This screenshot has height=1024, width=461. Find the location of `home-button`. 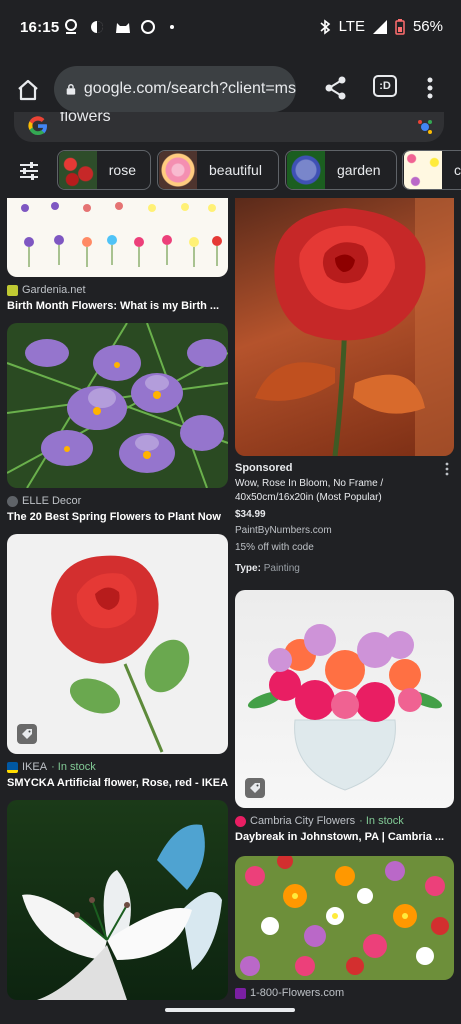

home-button is located at coordinates (28, 90).